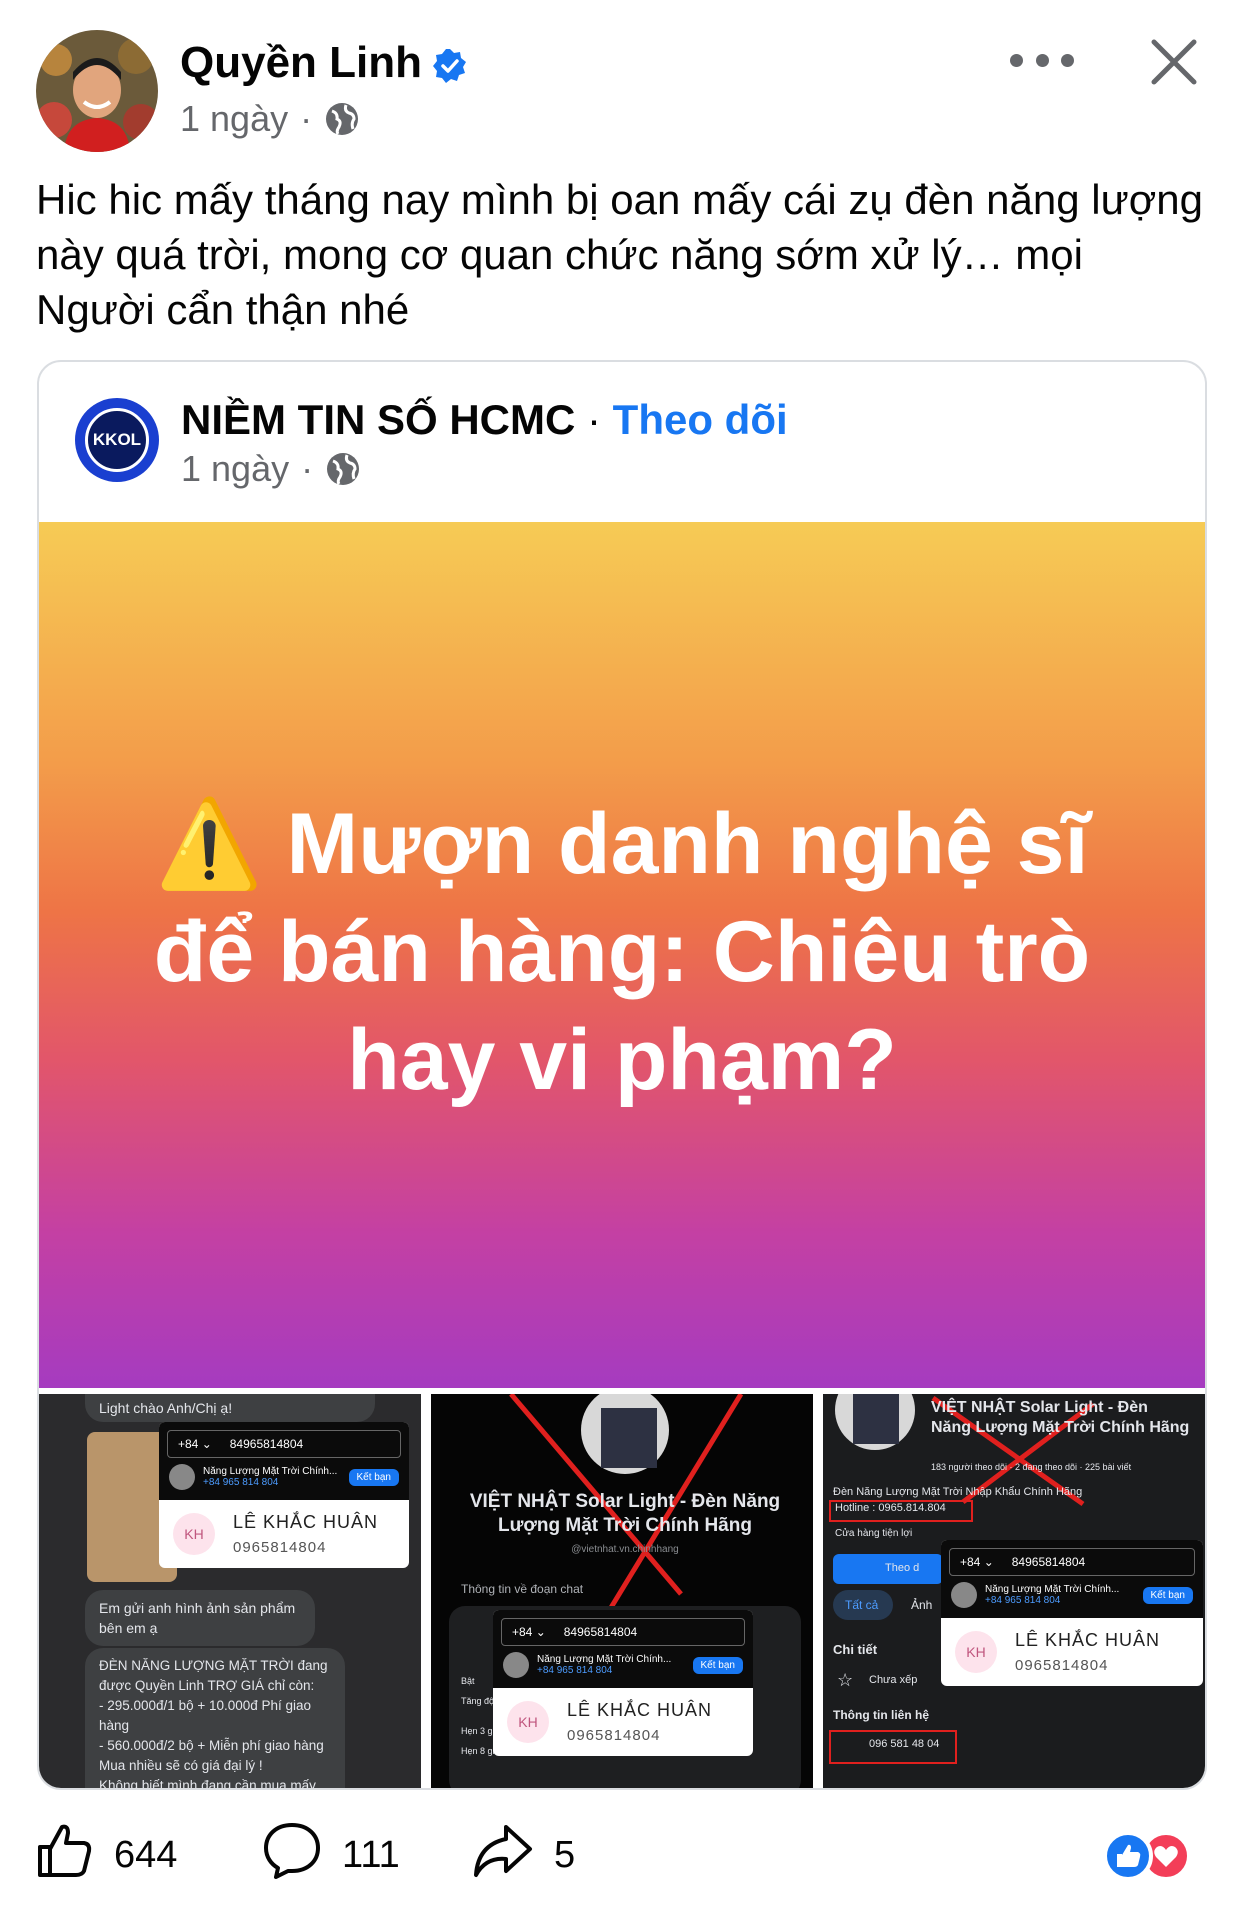 The height and width of the screenshot is (1908, 1242). What do you see at coordinates (301, 63) in the screenshot?
I see `author-name: Quyền Linh` at bounding box center [301, 63].